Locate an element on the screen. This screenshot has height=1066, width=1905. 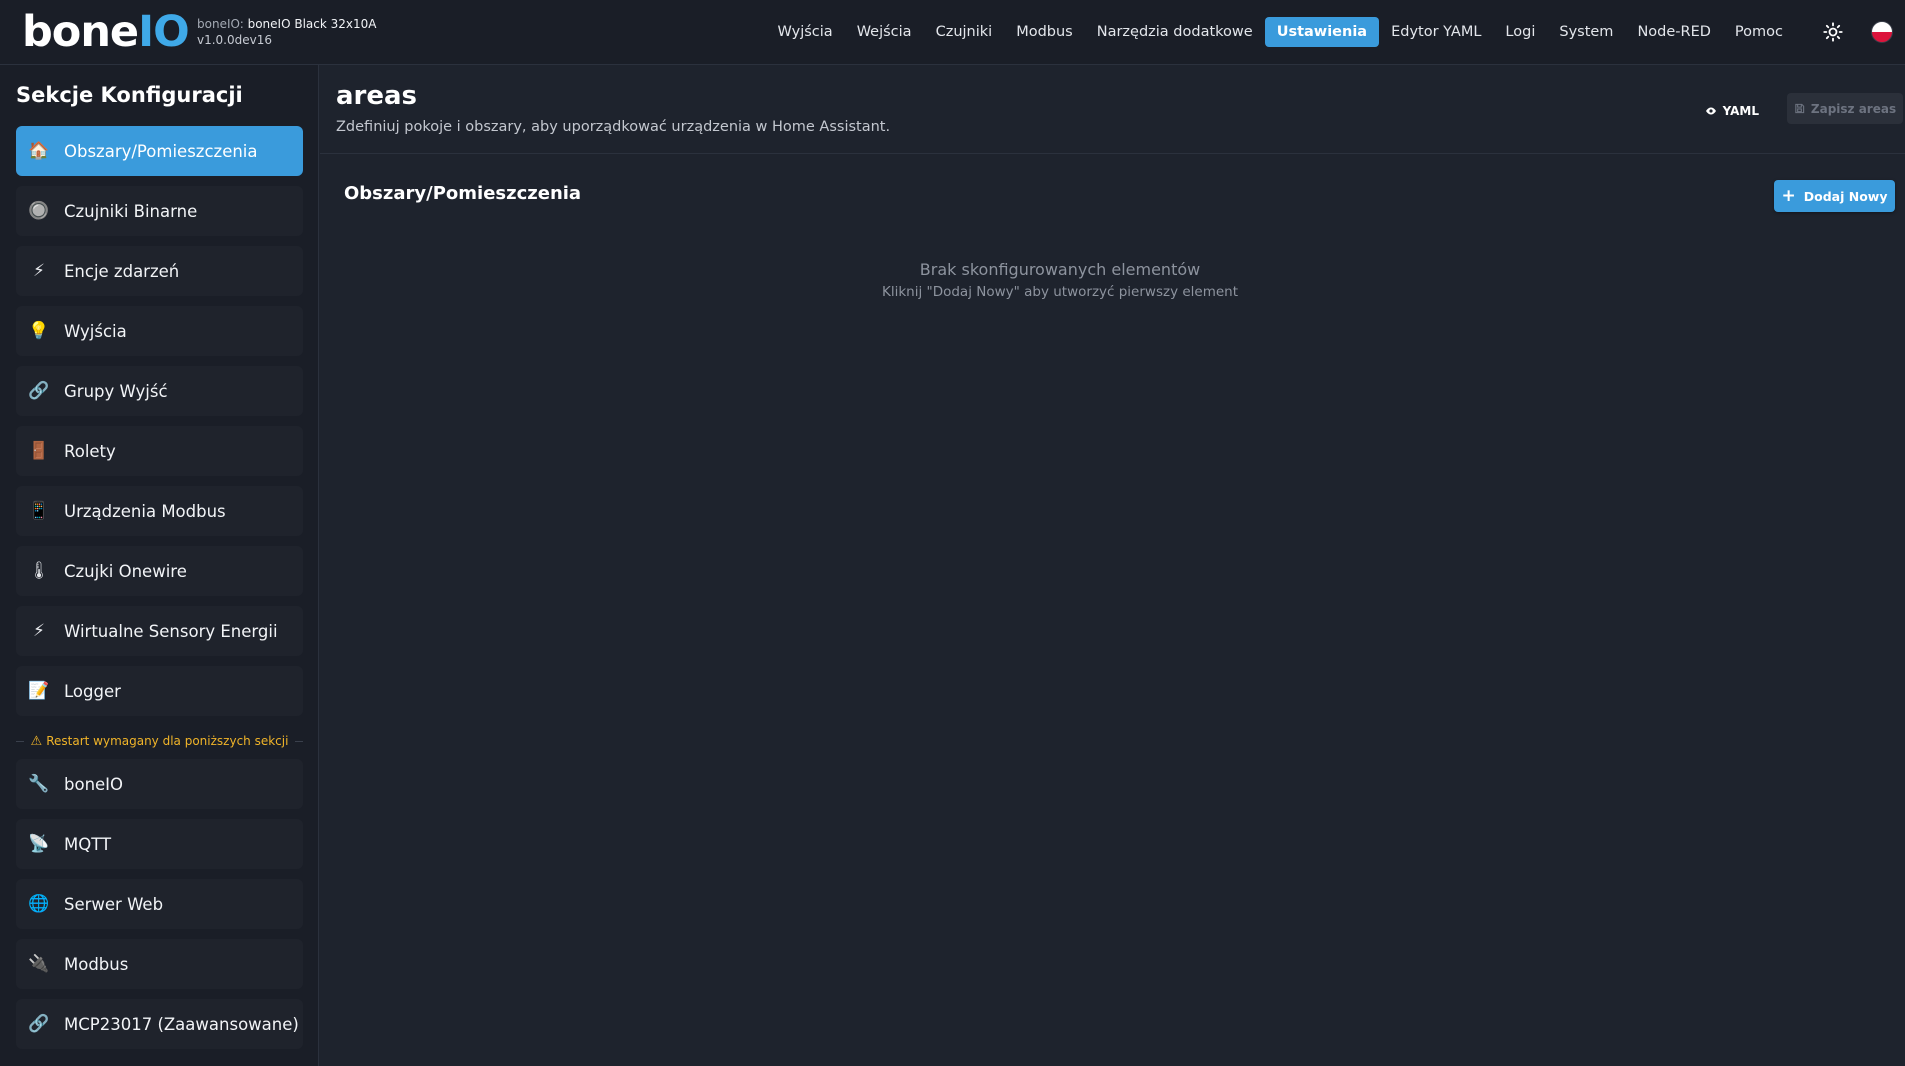
save-button: Zapisz areas is located at coordinates (1845, 108).